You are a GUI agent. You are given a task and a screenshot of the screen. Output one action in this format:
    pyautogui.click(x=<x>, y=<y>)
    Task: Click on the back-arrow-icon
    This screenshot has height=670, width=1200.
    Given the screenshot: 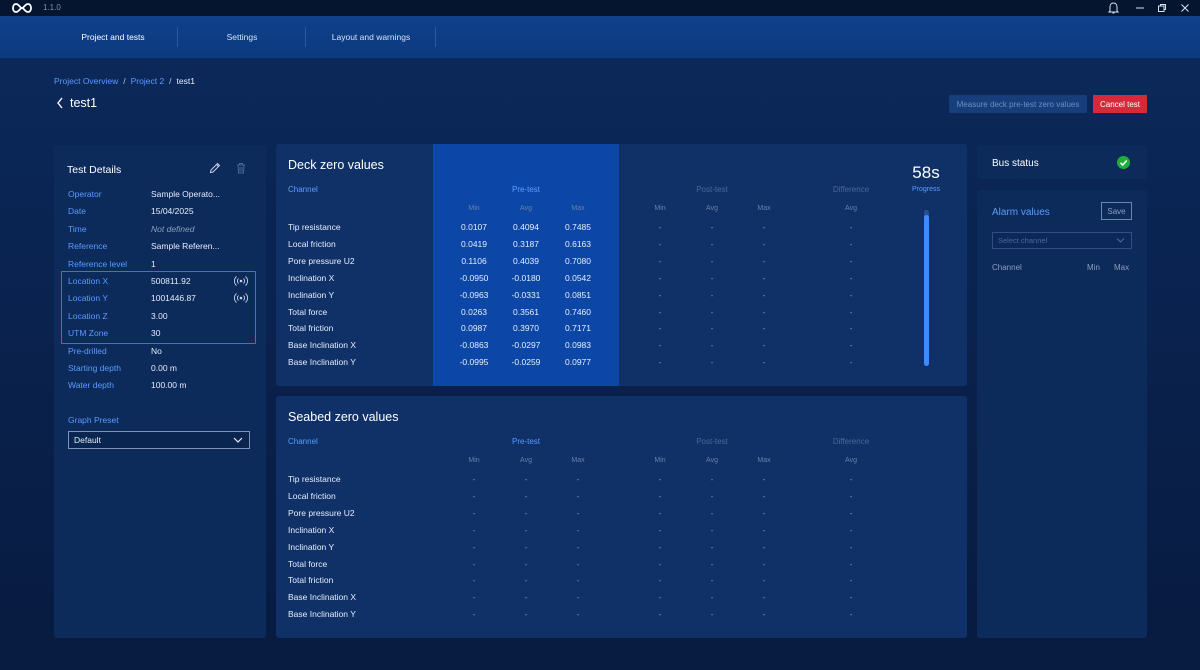 What is the action you would take?
    pyautogui.click(x=60, y=103)
    